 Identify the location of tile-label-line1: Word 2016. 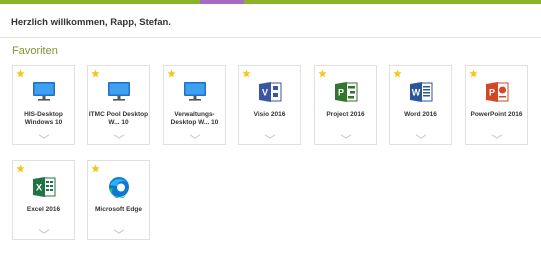
(420, 114).